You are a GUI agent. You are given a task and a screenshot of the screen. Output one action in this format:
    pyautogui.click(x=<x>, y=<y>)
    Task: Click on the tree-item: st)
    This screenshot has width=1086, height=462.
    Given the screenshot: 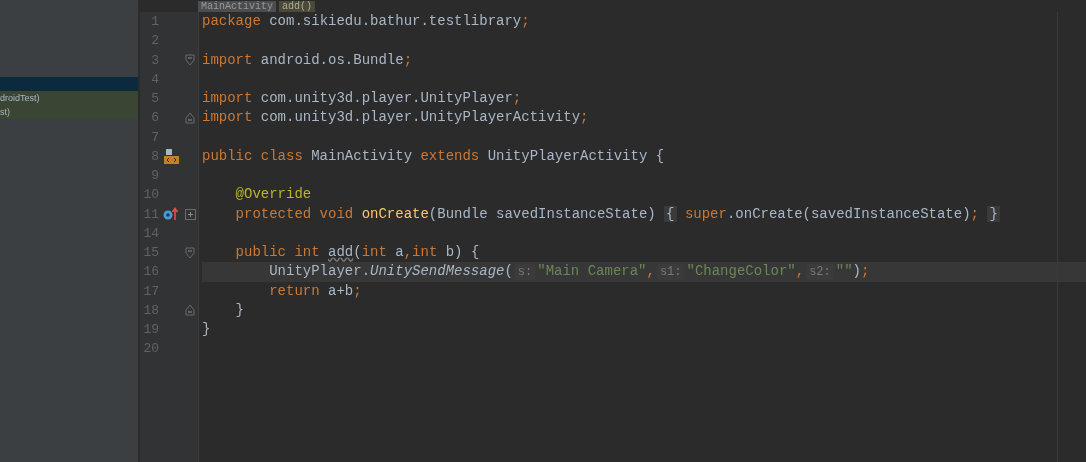 What is the action you would take?
    pyautogui.click(x=69, y=112)
    